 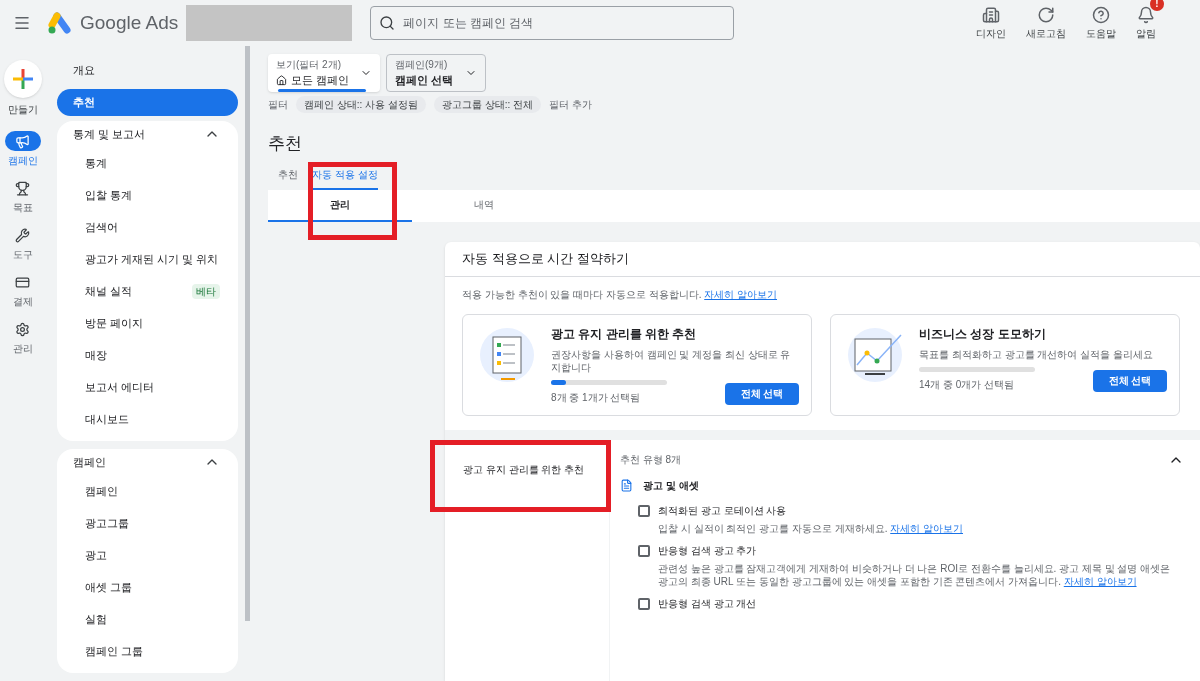 I want to click on bell-icon, so click(x=1146, y=14).